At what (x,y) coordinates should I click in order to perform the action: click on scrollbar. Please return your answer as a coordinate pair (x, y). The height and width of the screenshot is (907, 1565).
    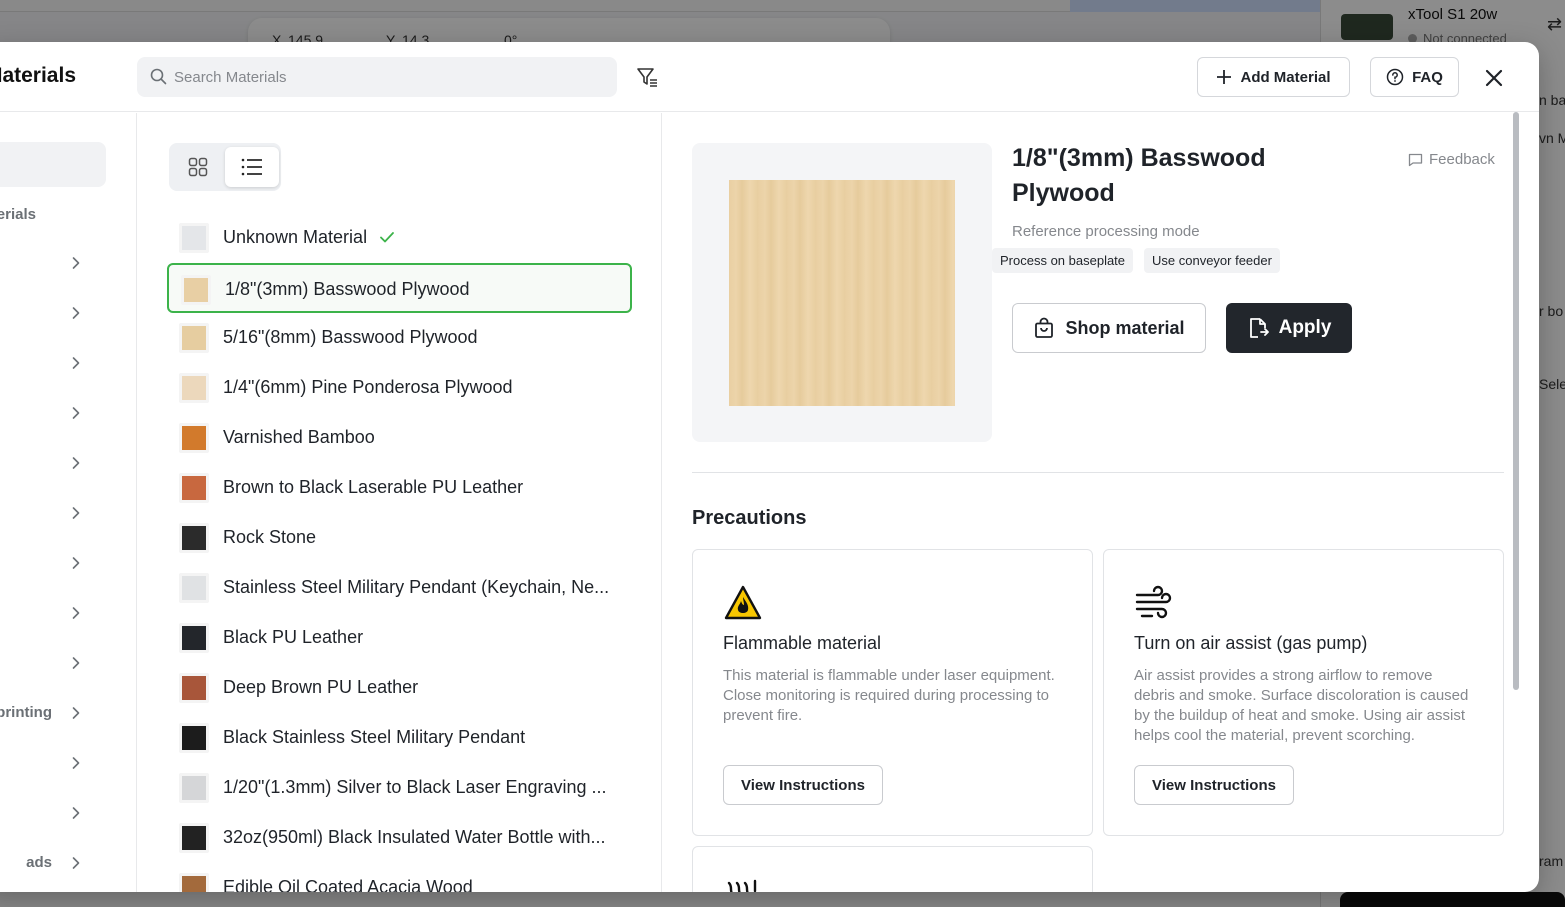
    Looking at the image, I should click on (1516, 401).